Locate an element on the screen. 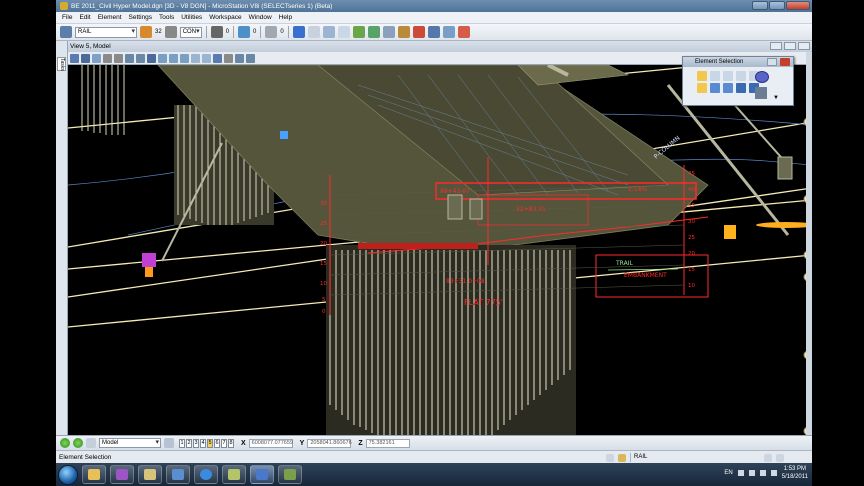 The image size is (864, 486). rotate-view-icon is located at coordinates (151, 58).